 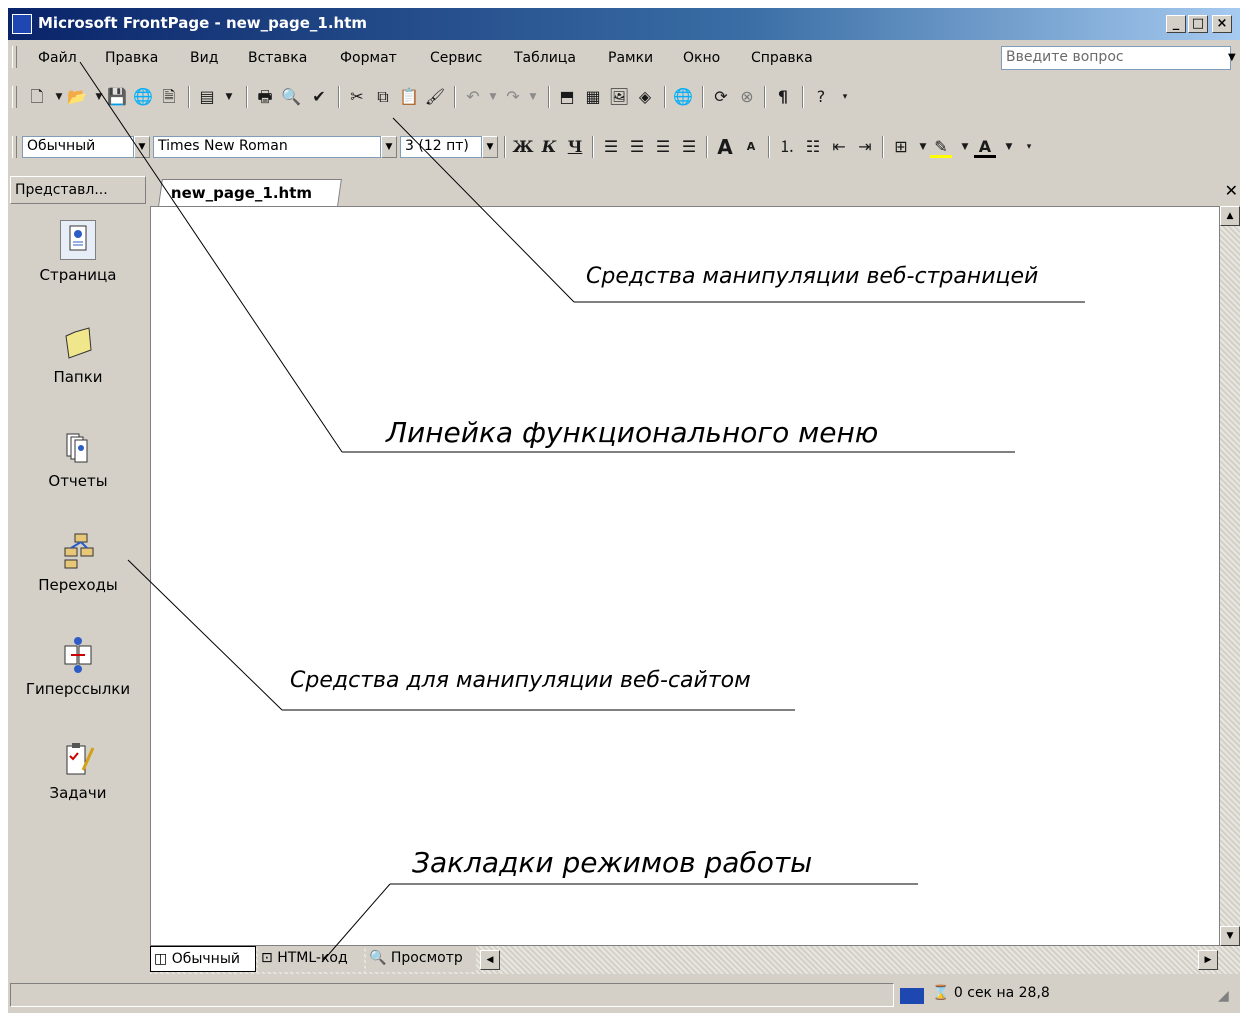 What do you see at coordinates (117, 97) in the screenshot?
I see `save-icon: 💾` at bounding box center [117, 97].